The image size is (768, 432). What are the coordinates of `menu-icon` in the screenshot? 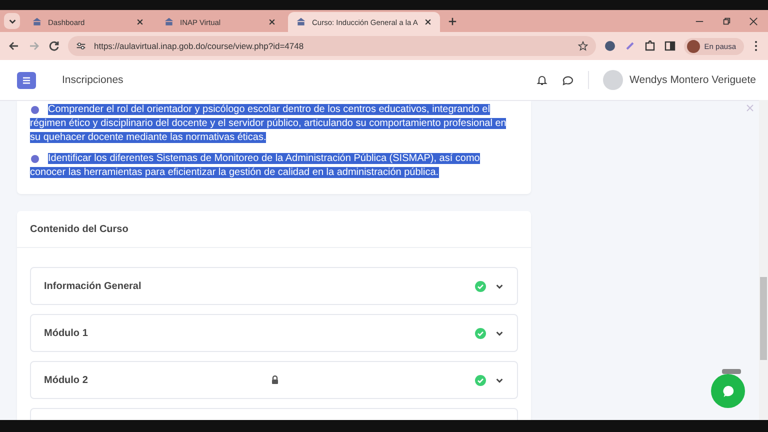 It's located at (26, 80).